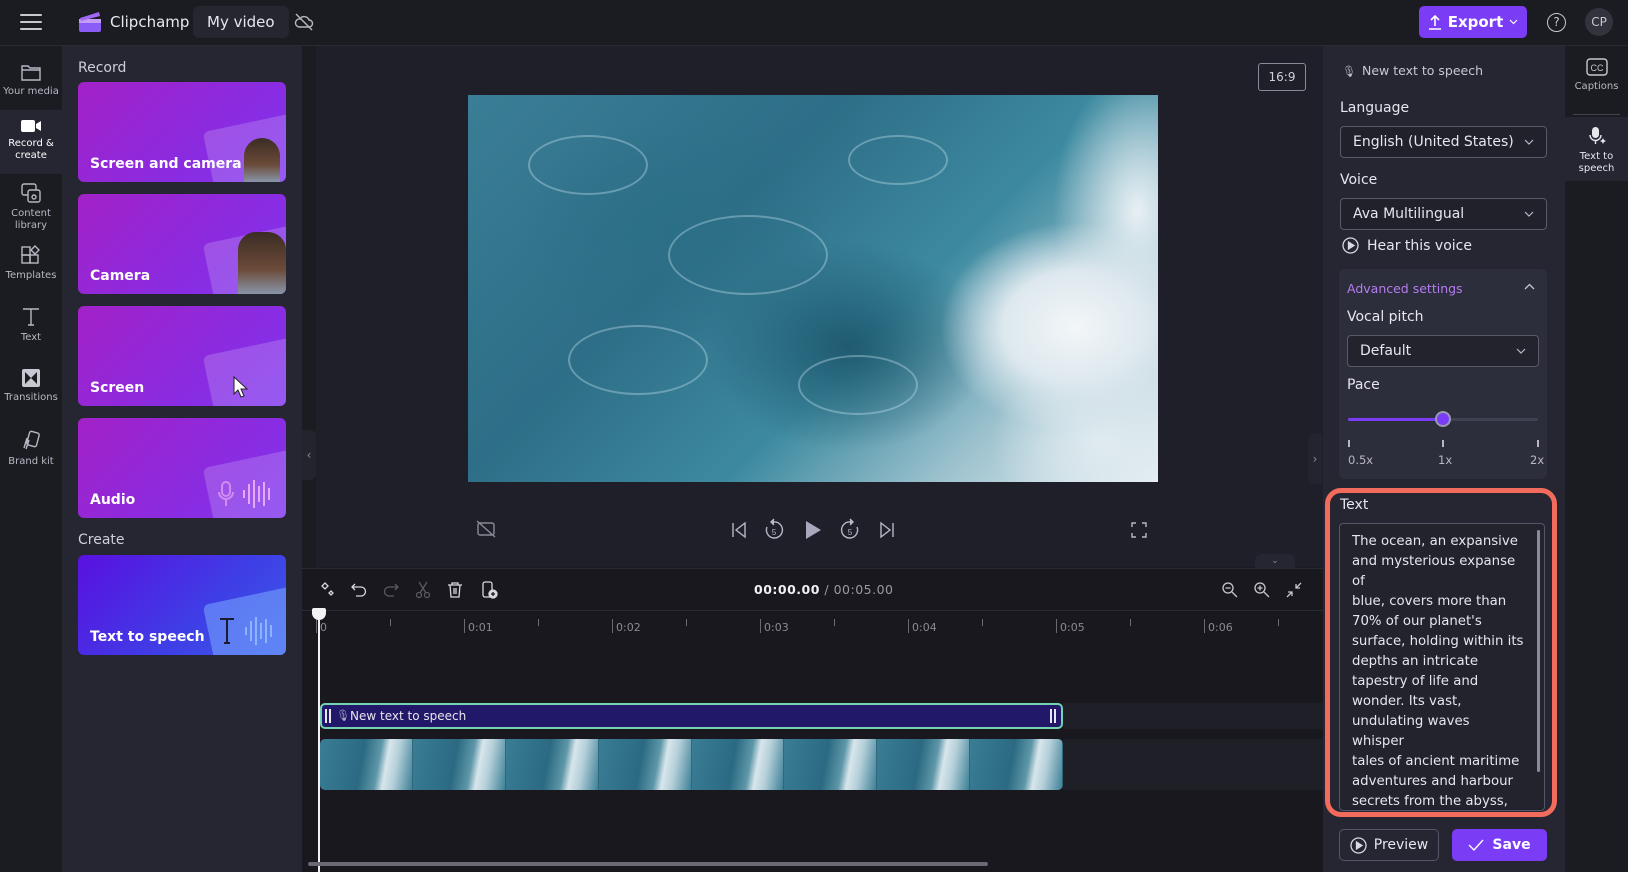 This screenshot has width=1628, height=872. I want to click on pace-tick-label: 1x, so click(1445, 460).